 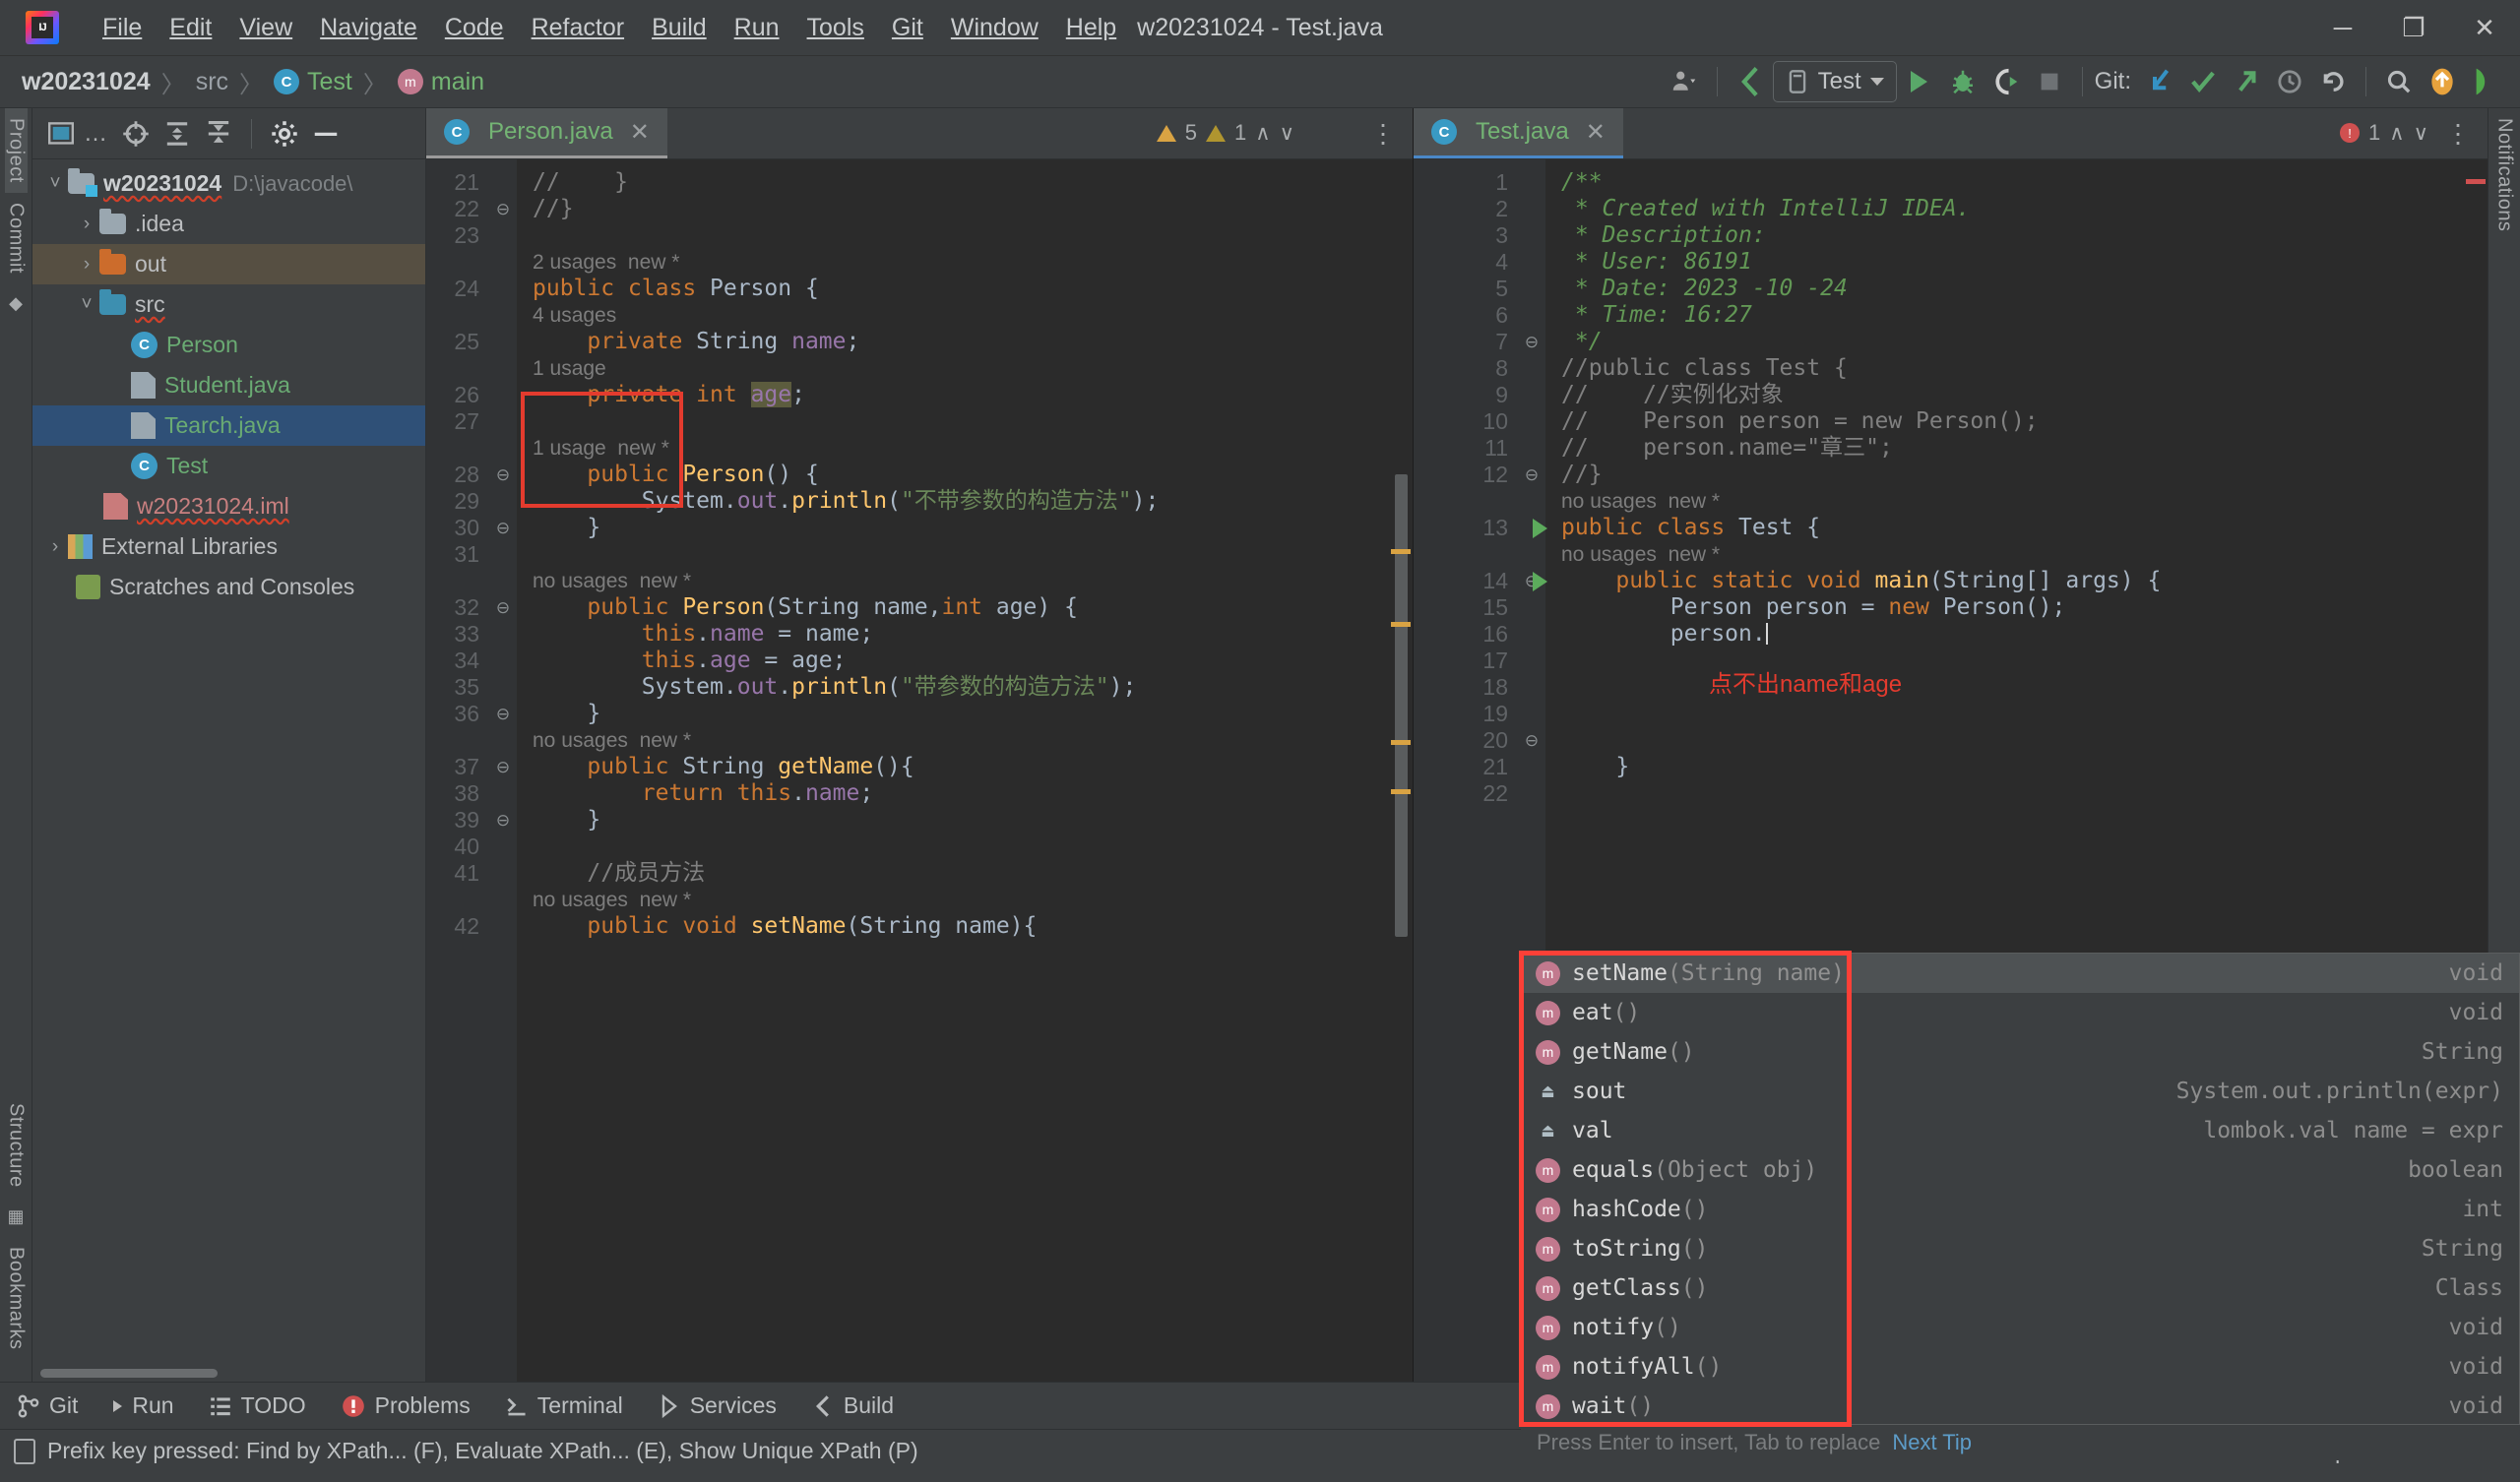 I want to click on rollback-icon, so click(x=2333, y=81).